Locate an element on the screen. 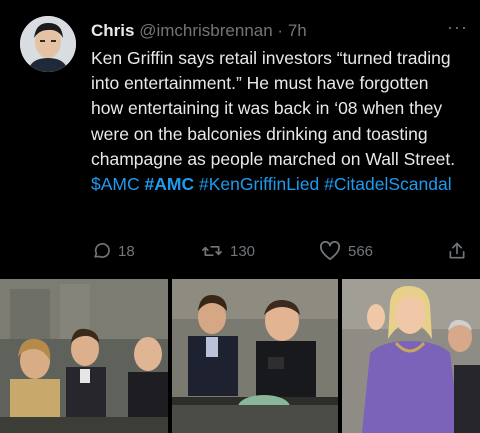 This screenshot has height=433, width=480. like-button: 566 is located at coordinates (379, 251).